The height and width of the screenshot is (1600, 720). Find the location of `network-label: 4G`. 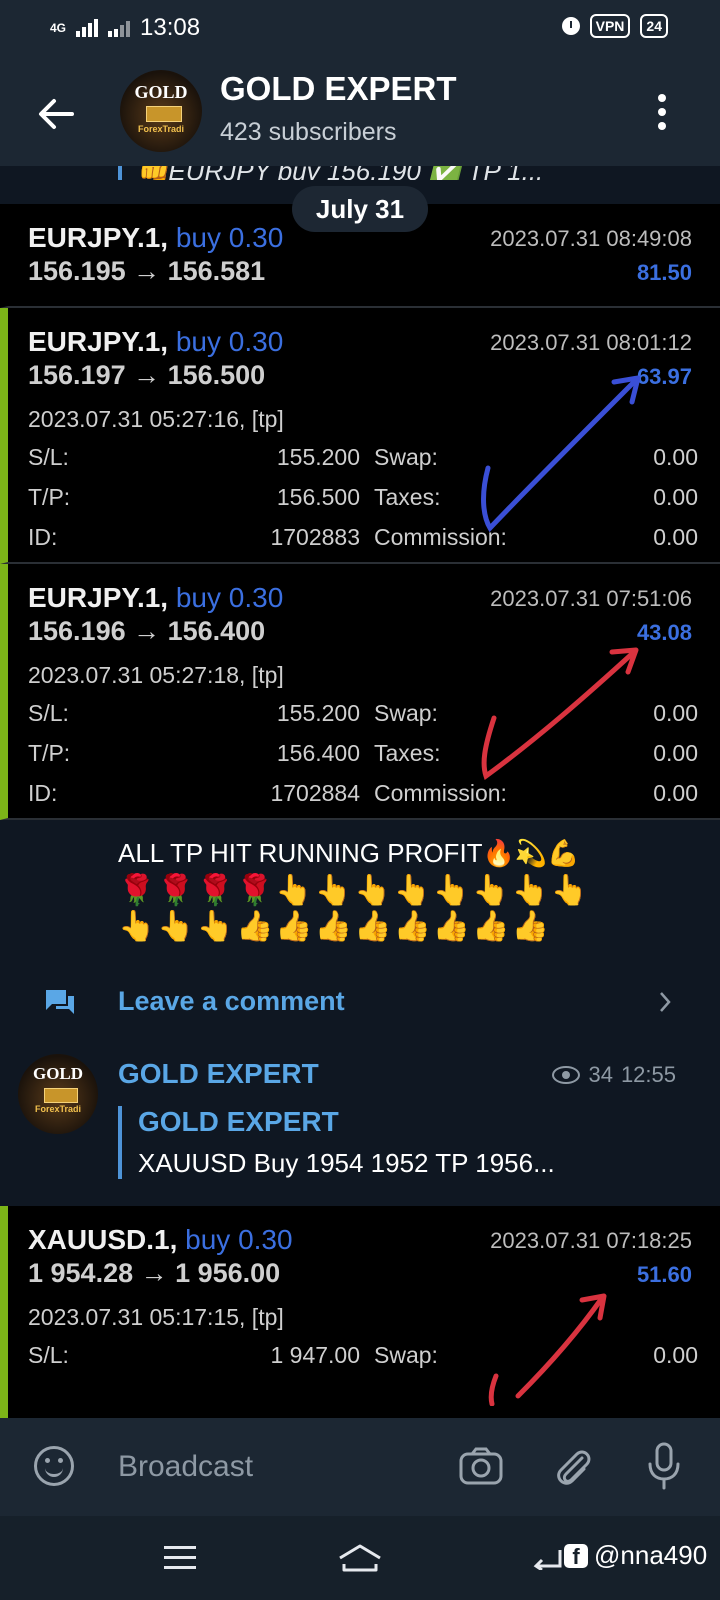

network-label: 4G is located at coordinates (58, 28).